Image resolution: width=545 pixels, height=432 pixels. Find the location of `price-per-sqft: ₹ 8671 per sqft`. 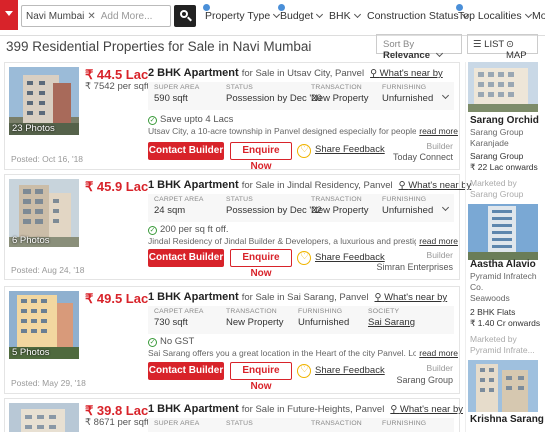

price-per-sqft: ₹ 8671 per sqft is located at coordinates (117, 422).